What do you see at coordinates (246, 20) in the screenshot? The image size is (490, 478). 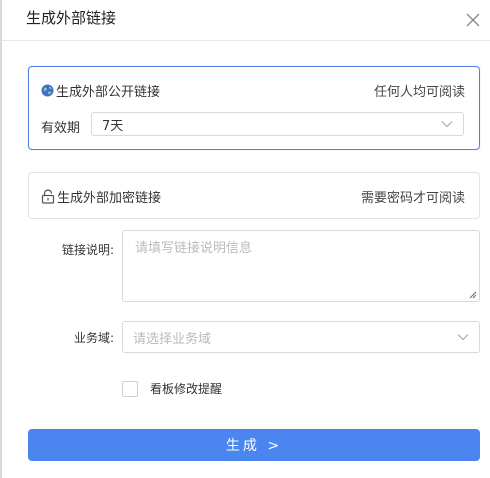 I see `dialog-header: 生成外部链接` at bounding box center [246, 20].